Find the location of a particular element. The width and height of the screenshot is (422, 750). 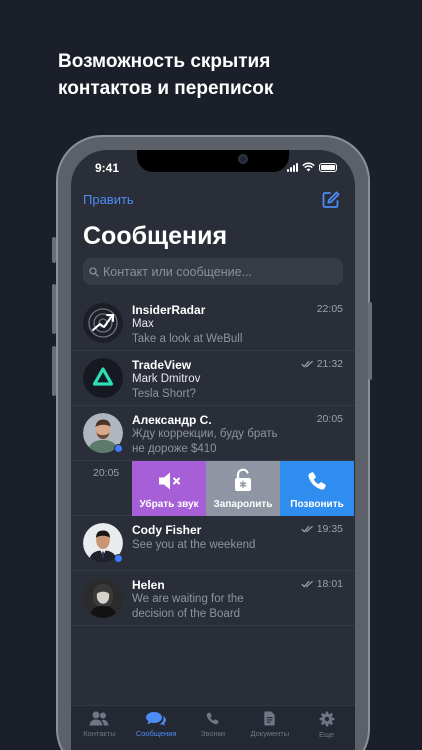

chat-time: 19:35 is located at coordinates (322, 529).